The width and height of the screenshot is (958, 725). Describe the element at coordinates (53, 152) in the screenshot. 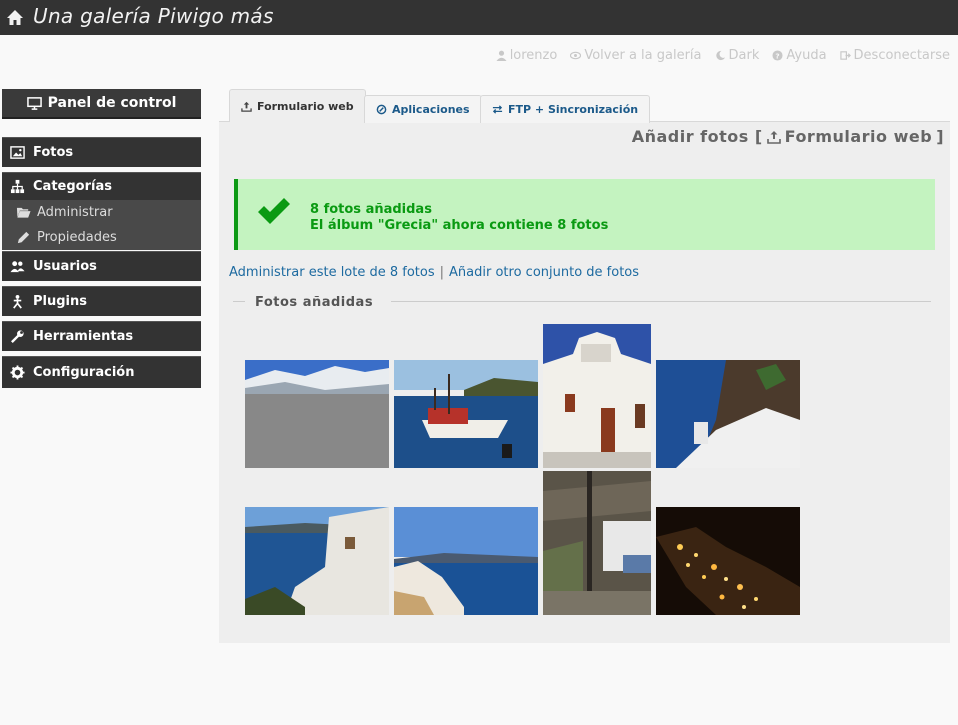

I see `sidebar-item-label: Fotos` at that location.